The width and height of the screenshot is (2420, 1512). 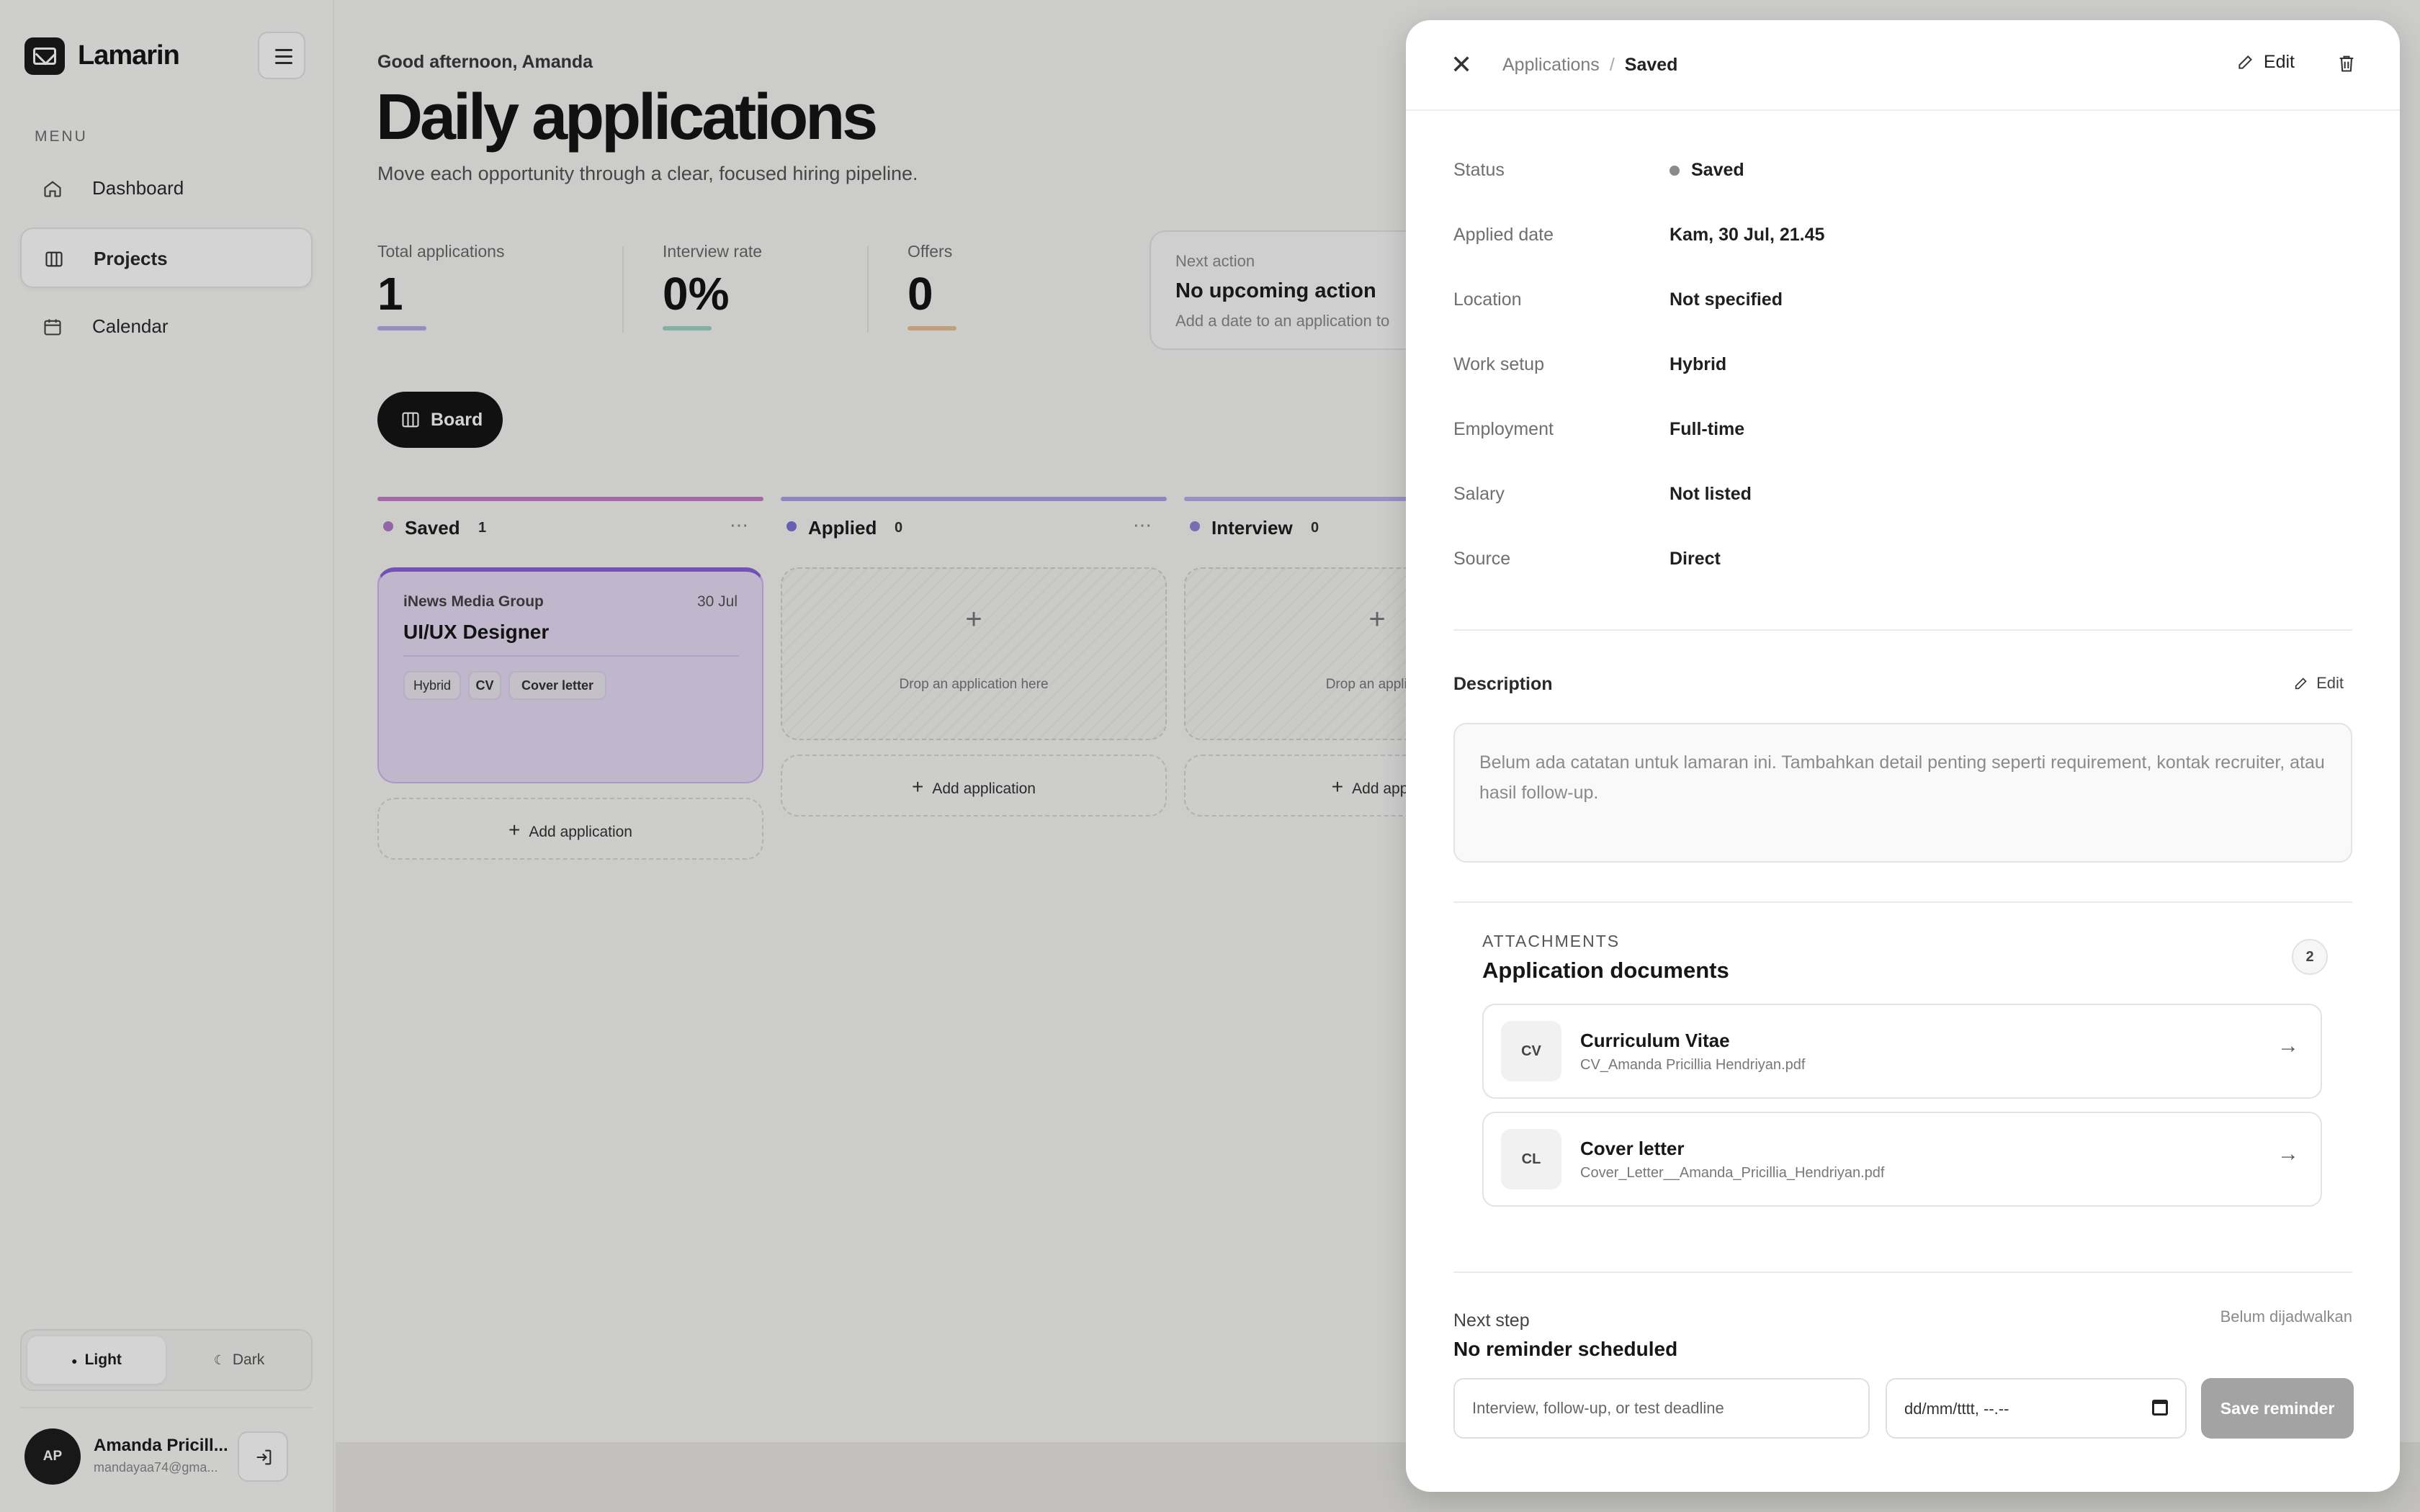 What do you see at coordinates (1551, 65) in the screenshot?
I see `breadcrumb-parent: Applications` at bounding box center [1551, 65].